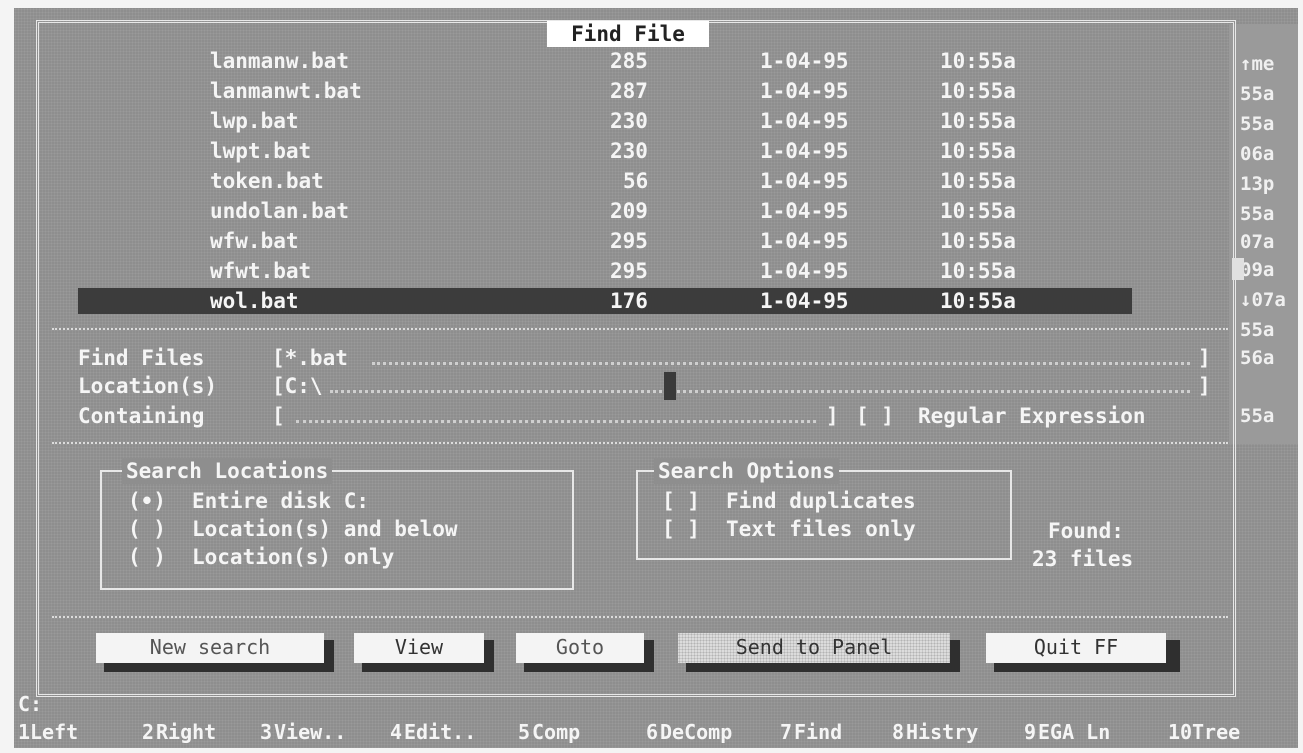 Image resolution: width=1303 pixels, height=753 pixels. I want to click on fkey-label: Find, so click(818, 732).